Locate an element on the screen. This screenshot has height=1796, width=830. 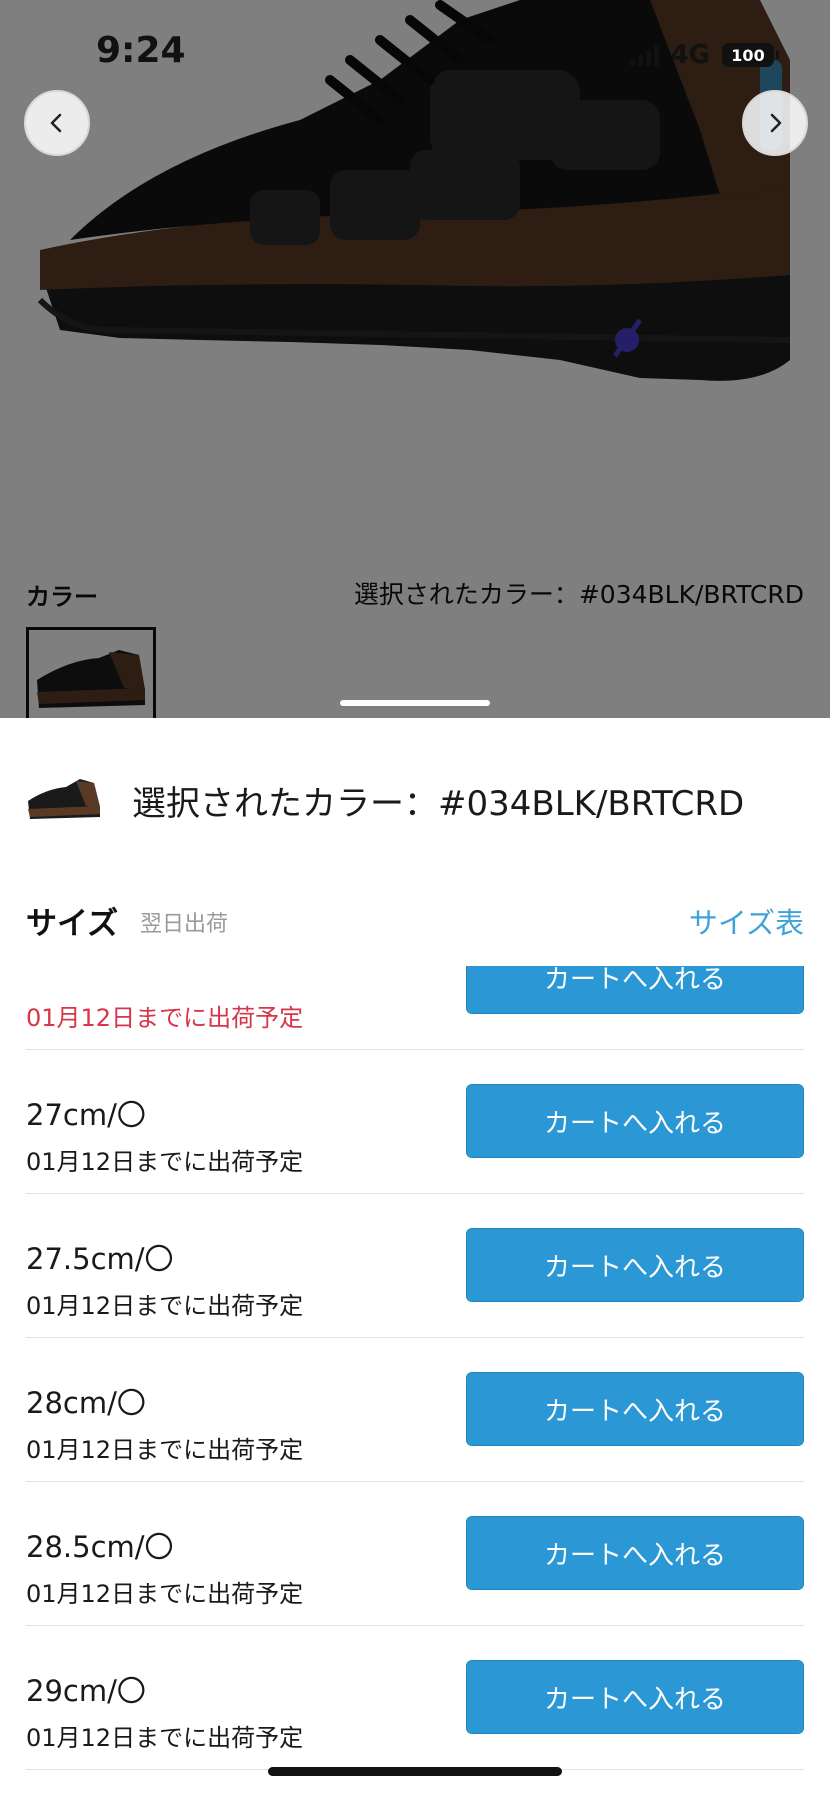
battery-icon: 100 is located at coordinates (750, 55).